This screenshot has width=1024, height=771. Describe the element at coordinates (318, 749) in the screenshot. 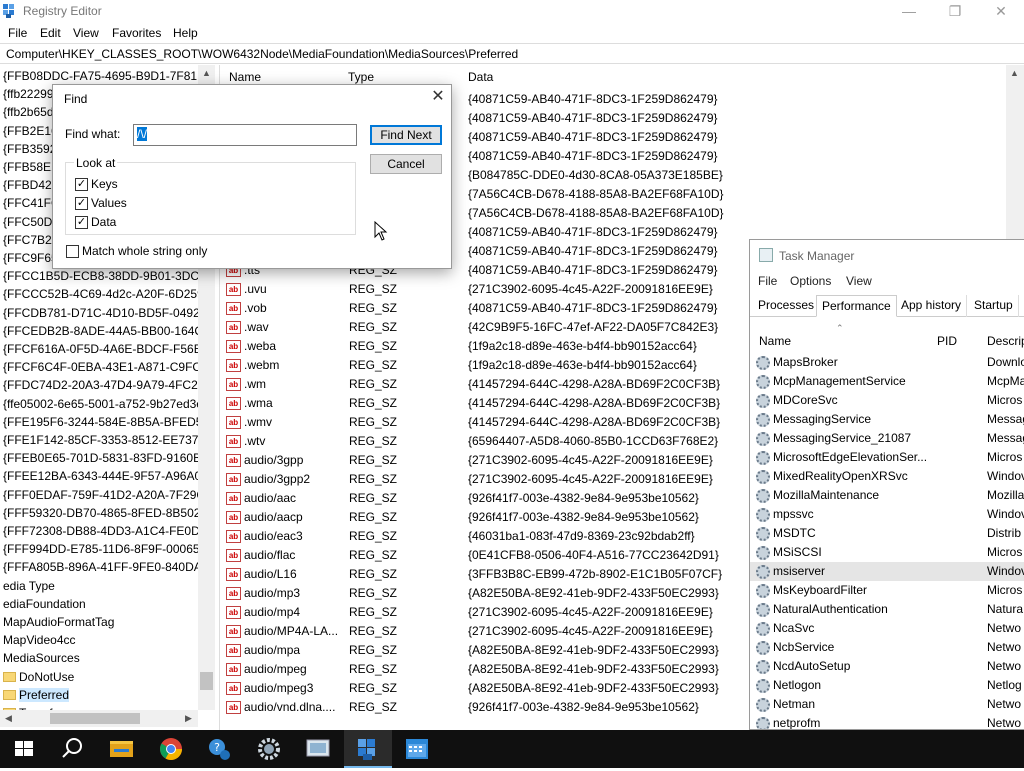

I see `control-panel-icon` at that location.